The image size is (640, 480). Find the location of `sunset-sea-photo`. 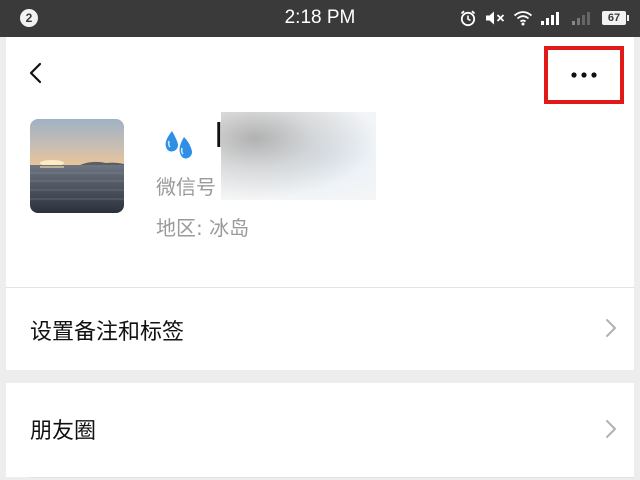

sunset-sea-photo is located at coordinates (77, 166).